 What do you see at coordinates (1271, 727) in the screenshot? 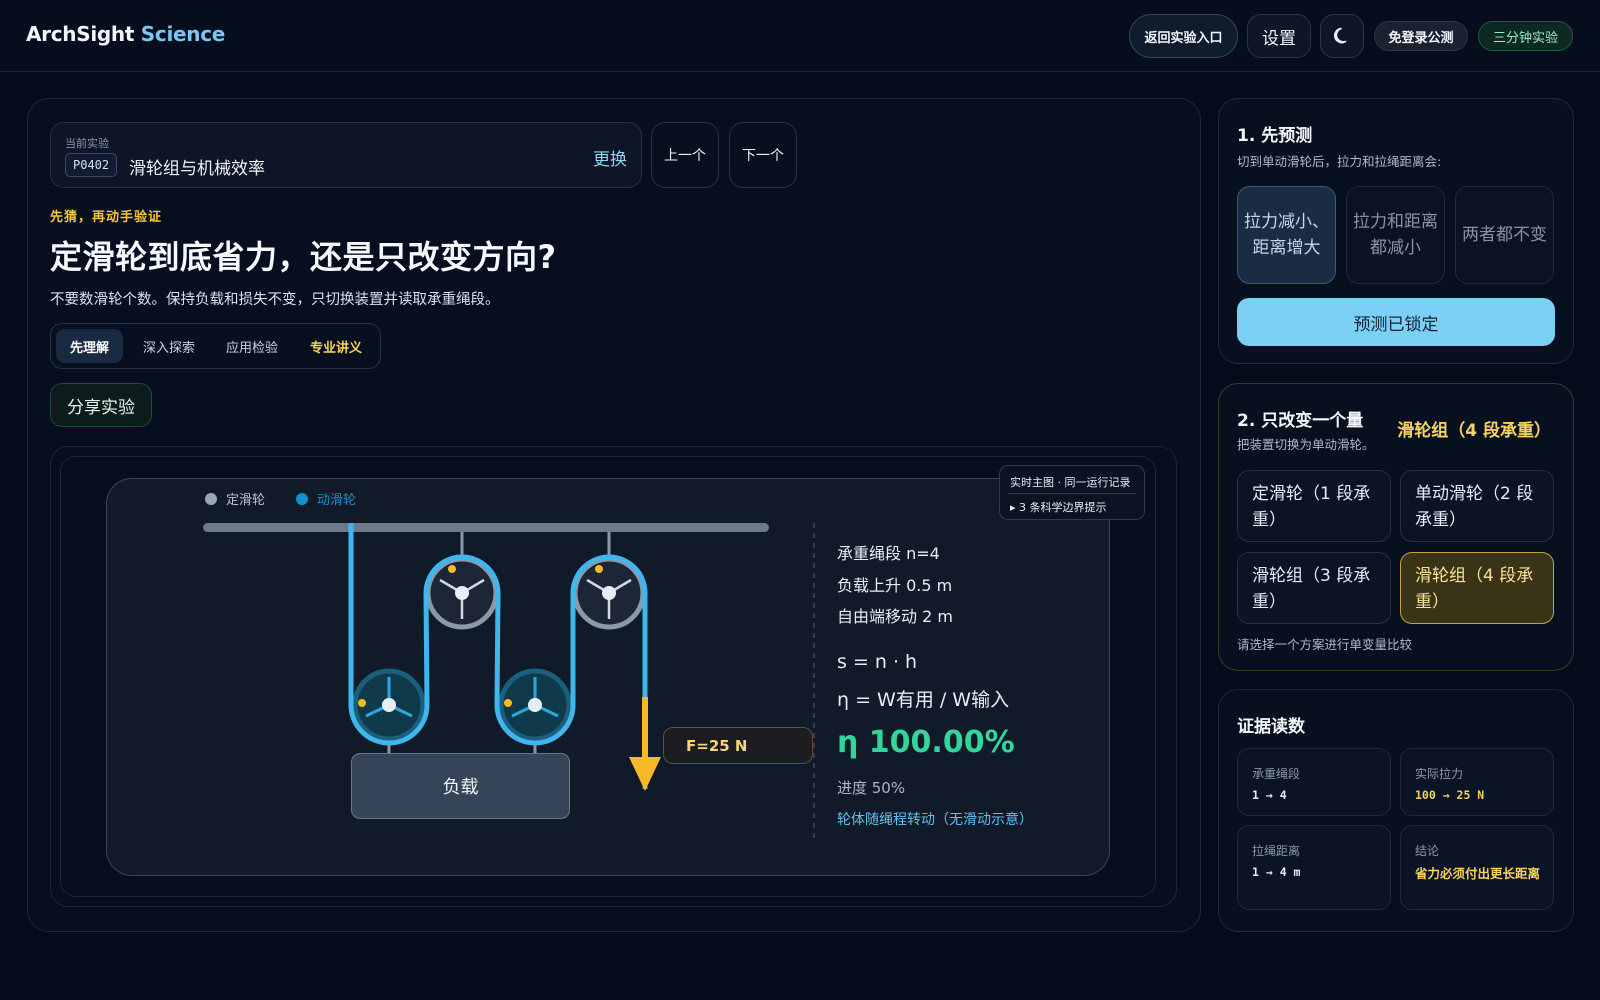
I see `evidence-heading: 证据读数` at bounding box center [1271, 727].